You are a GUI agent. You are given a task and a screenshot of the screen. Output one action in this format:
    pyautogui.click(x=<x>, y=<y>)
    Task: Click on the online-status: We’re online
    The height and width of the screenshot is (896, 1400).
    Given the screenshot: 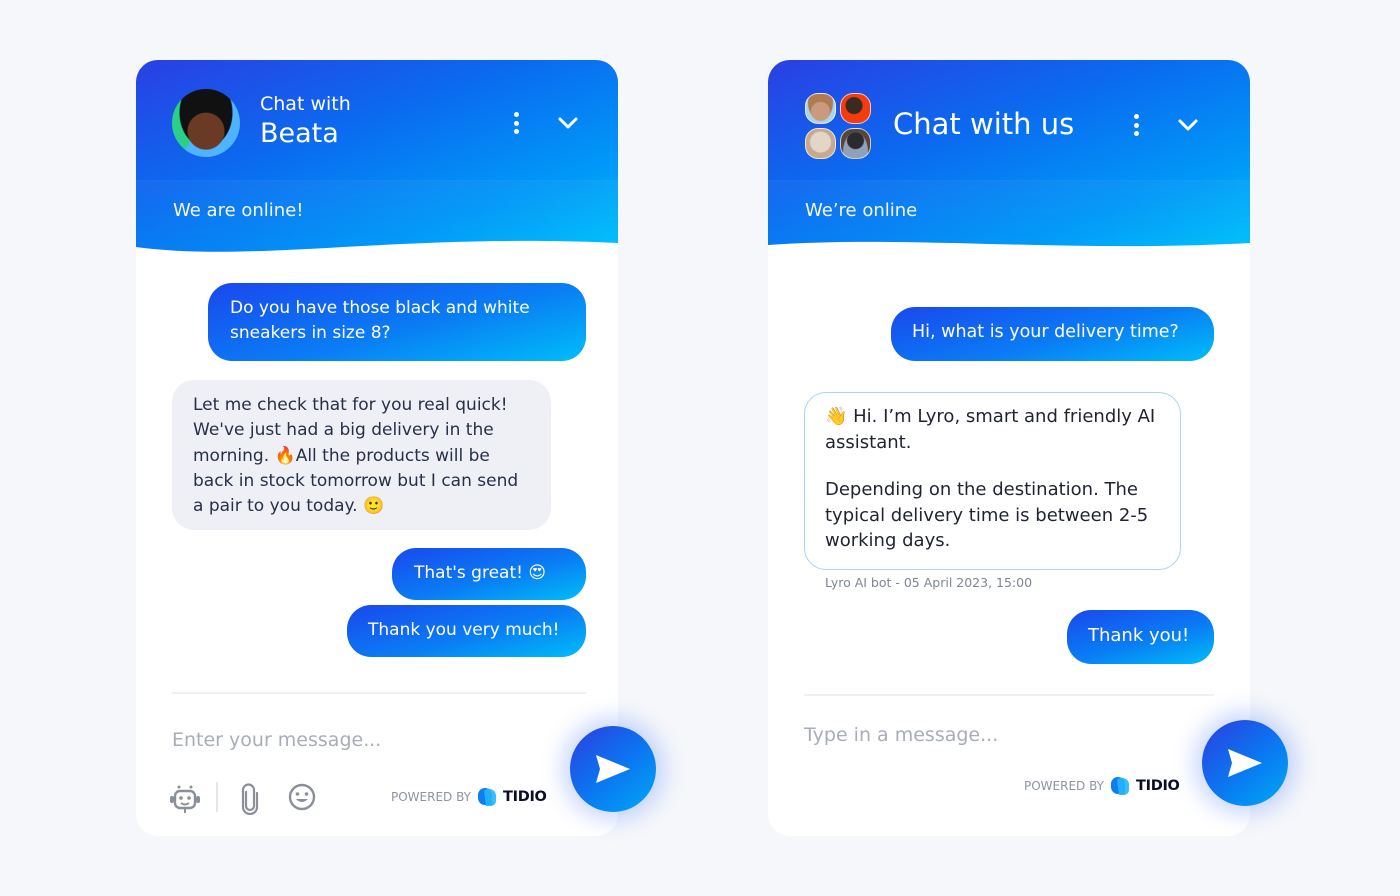 What is the action you would take?
    pyautogui.click(x=861, y=210)
    